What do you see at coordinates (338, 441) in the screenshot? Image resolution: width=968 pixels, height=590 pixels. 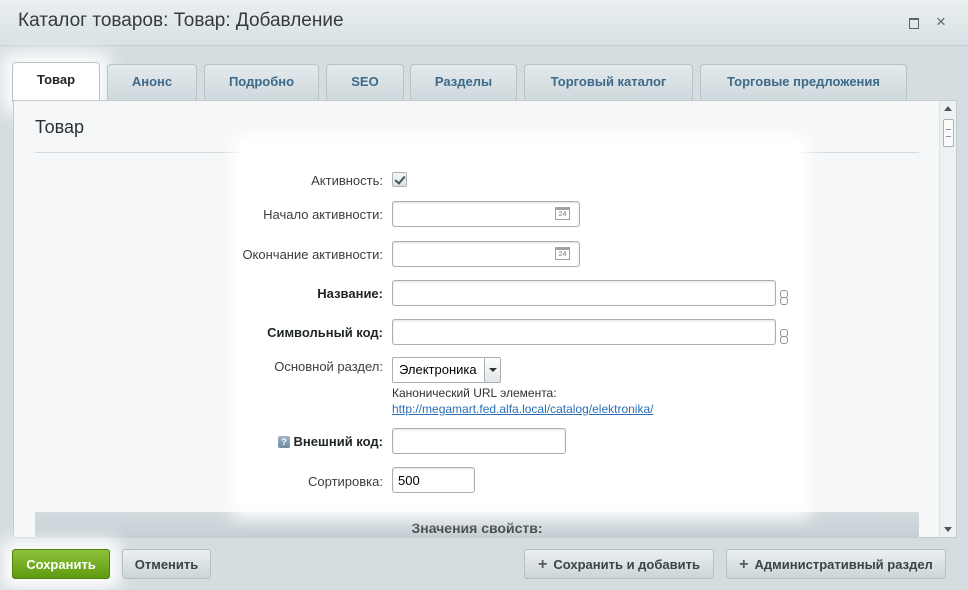 I see `external-code-label: Внешний код:` at bounding box center [338, 441].